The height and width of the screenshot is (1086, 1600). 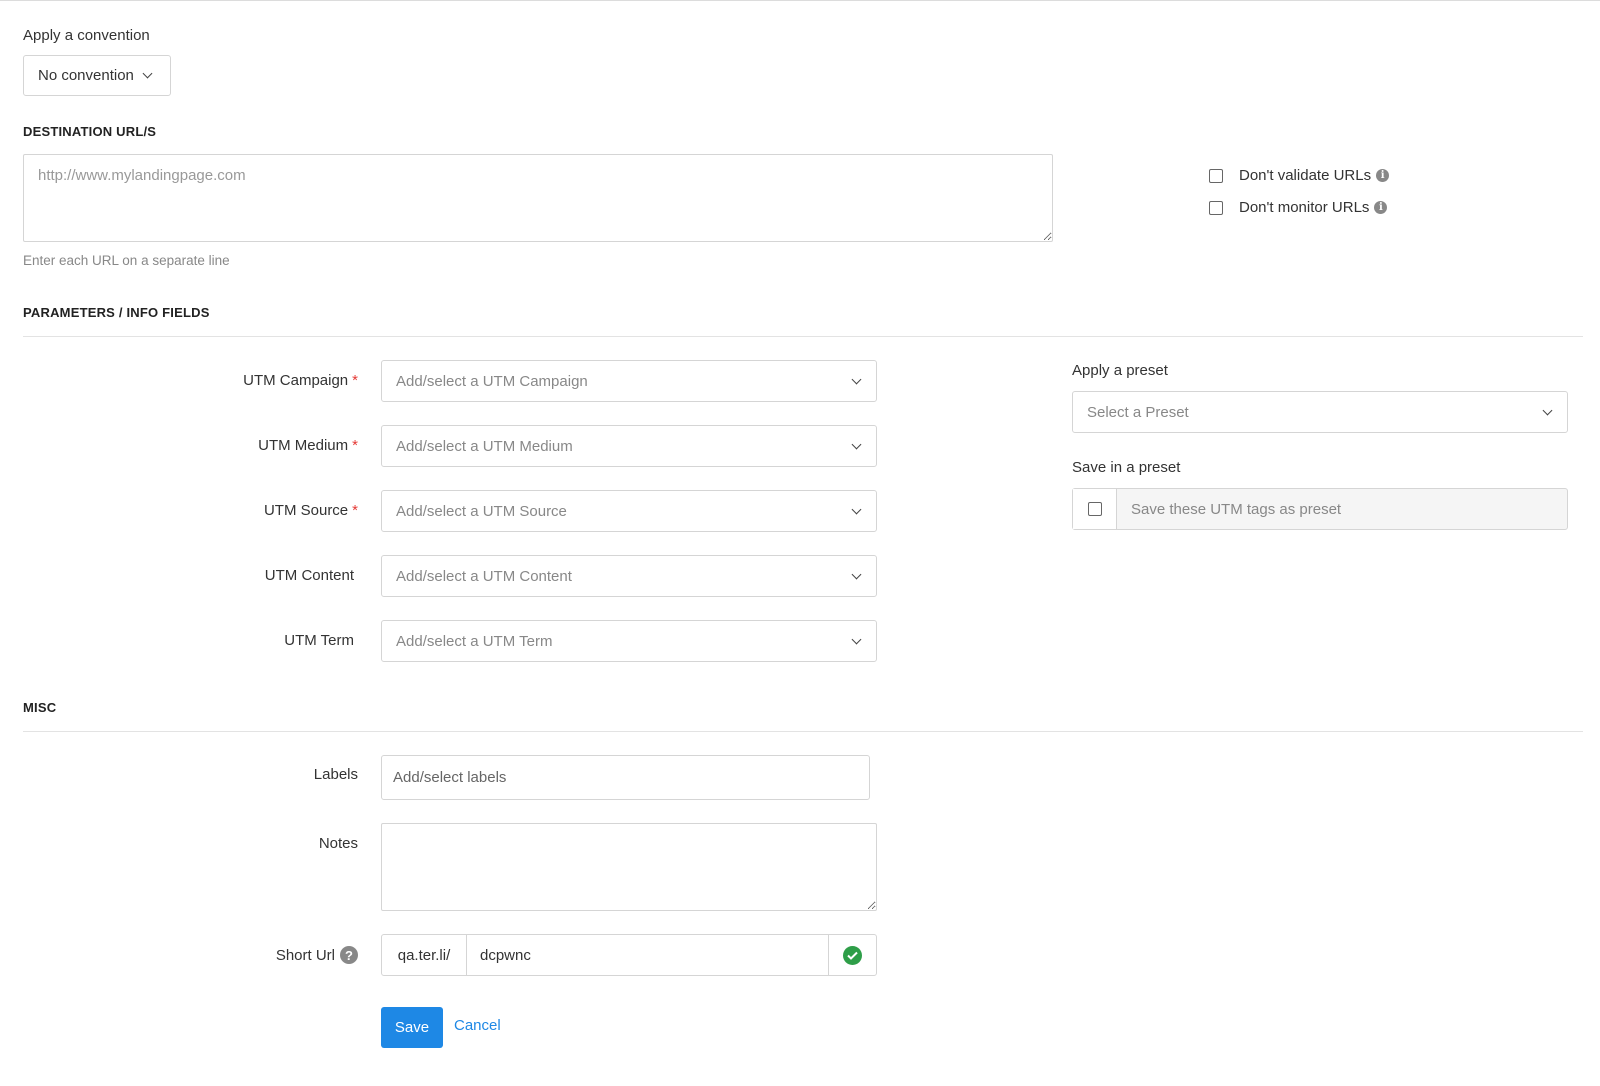 I want to click on check-circle-icon, so click(x=852, y=955).